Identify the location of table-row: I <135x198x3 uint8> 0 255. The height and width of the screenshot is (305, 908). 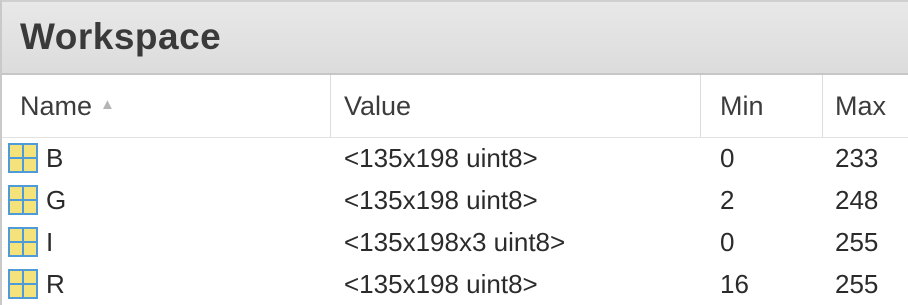
(455, 242).